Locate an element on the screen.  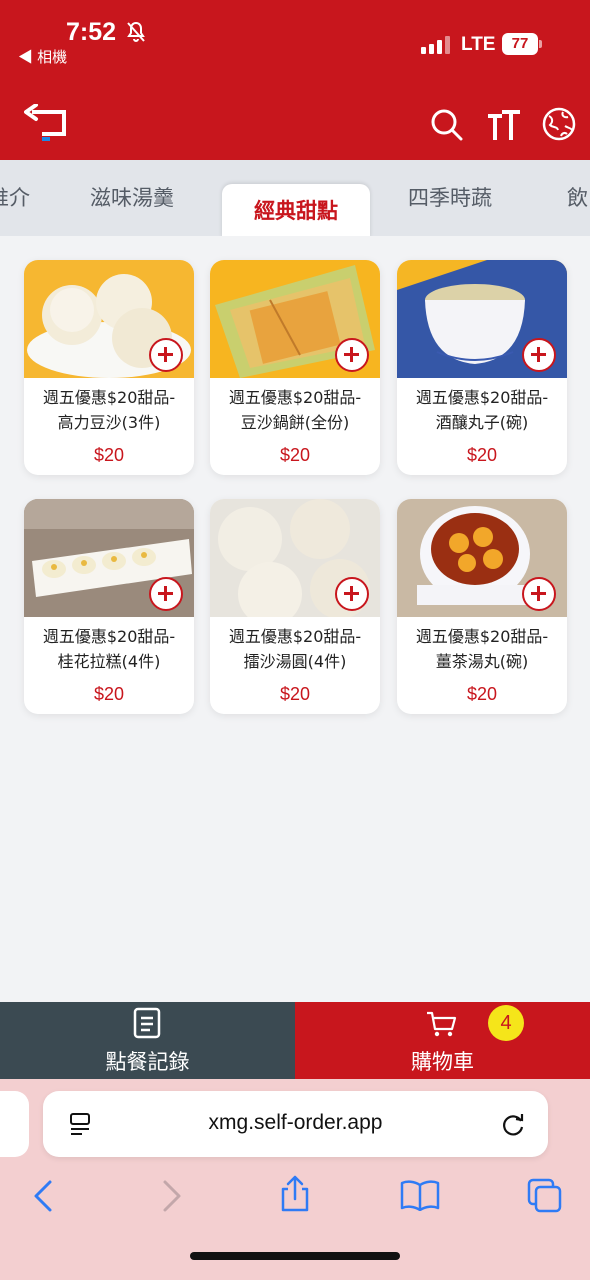
reload-icon is located at coordinates (514, 1124).